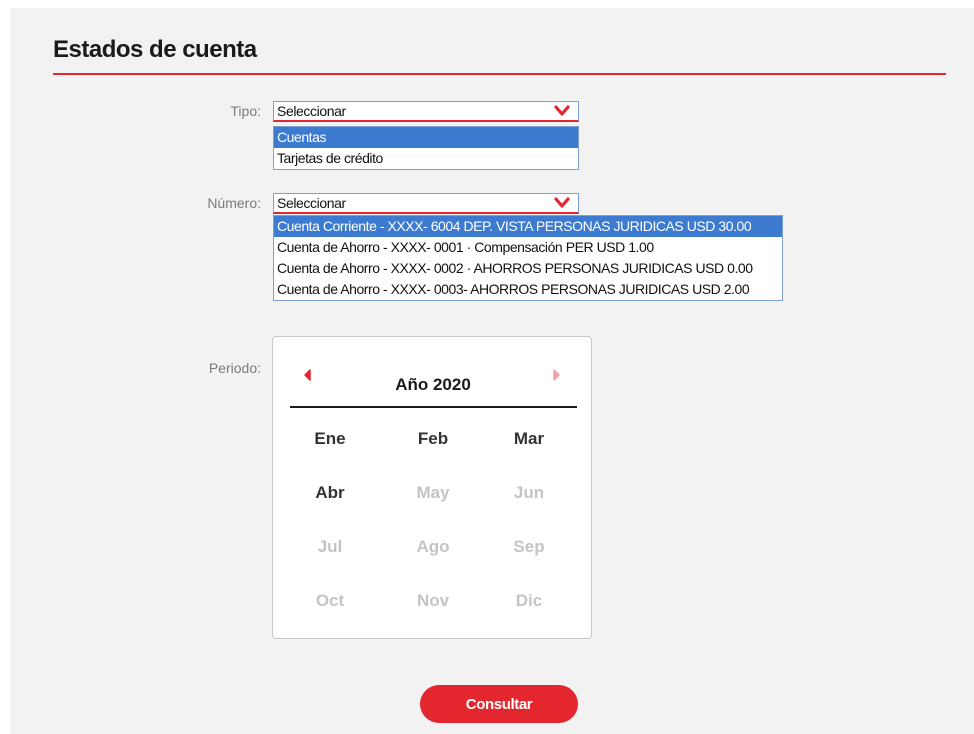 This screenshot has width=974, height=734. Describe the element at coordinates (433, 600) in the screenshot. I see `month-nov: Nov` at that location.